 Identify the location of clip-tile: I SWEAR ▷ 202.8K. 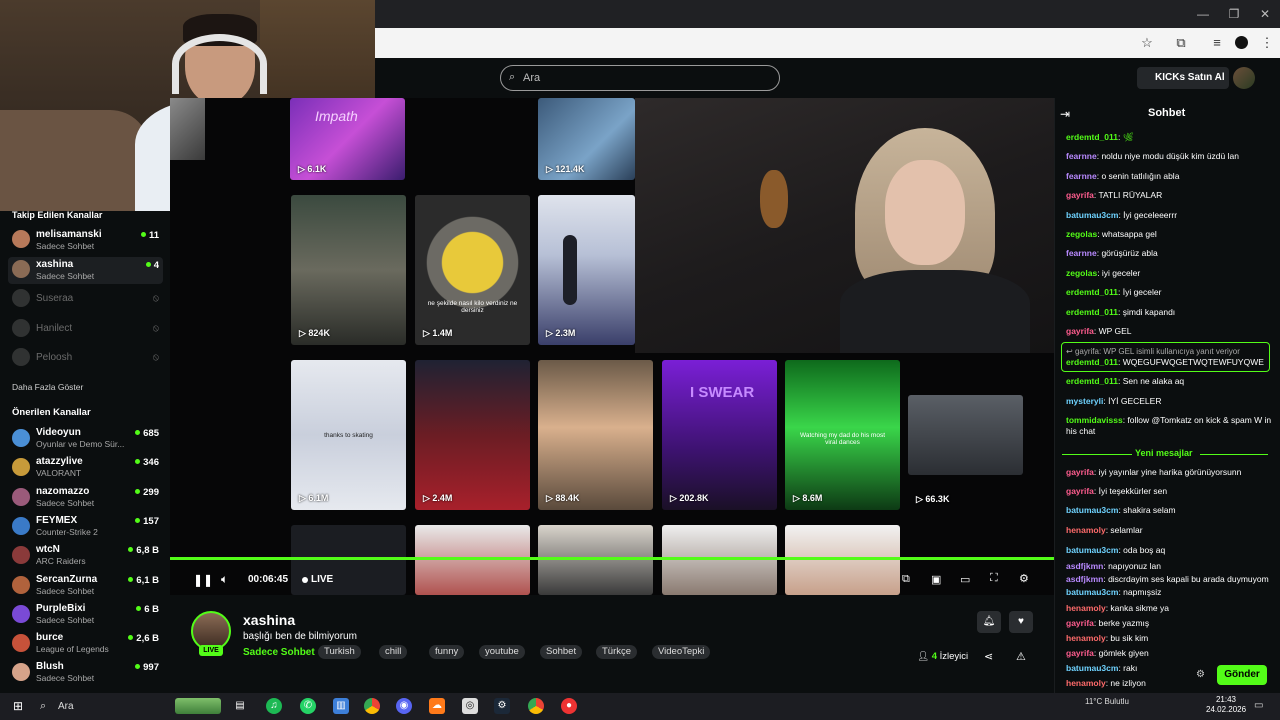
(719, 435).